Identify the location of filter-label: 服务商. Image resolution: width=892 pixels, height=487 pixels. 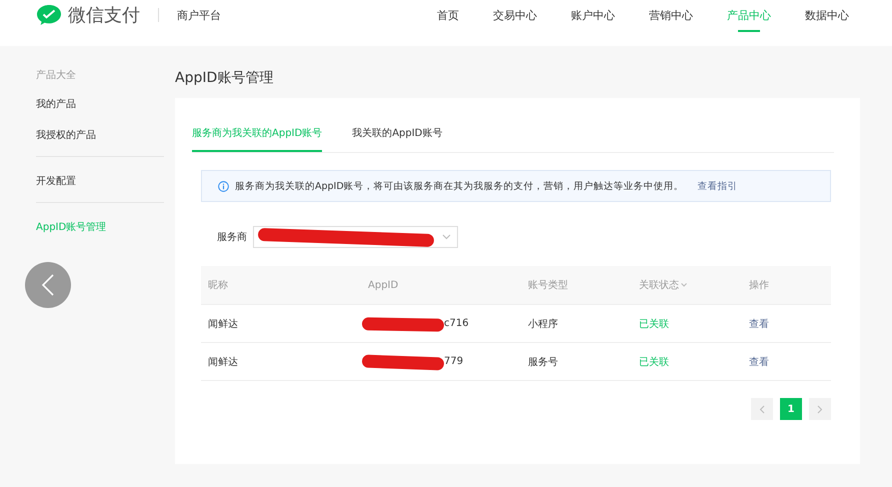
(232, 237).